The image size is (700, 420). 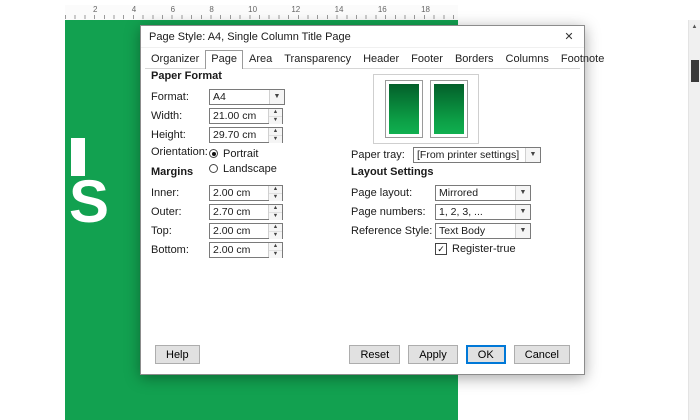 What do you see at coordinates (694, 220) in the screenshot?
I see `vertical-scrollbar: ▲` at bounding box center [694, 220].